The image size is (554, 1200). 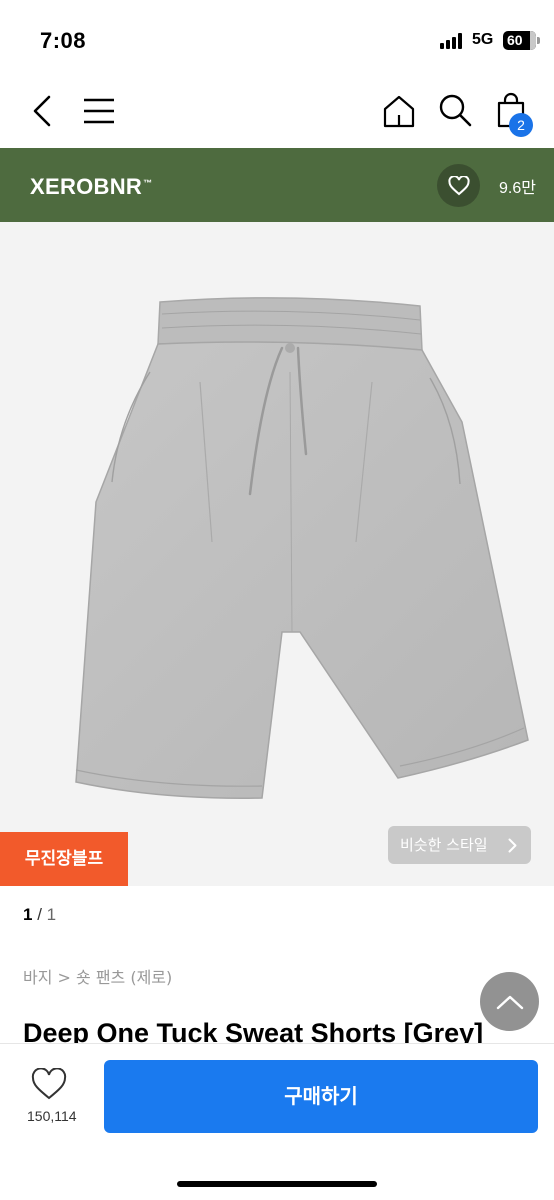 What do you see at coordinates (538, 40) in the screenshot?
I see `battery-cap` at bounding box center [538, 40].